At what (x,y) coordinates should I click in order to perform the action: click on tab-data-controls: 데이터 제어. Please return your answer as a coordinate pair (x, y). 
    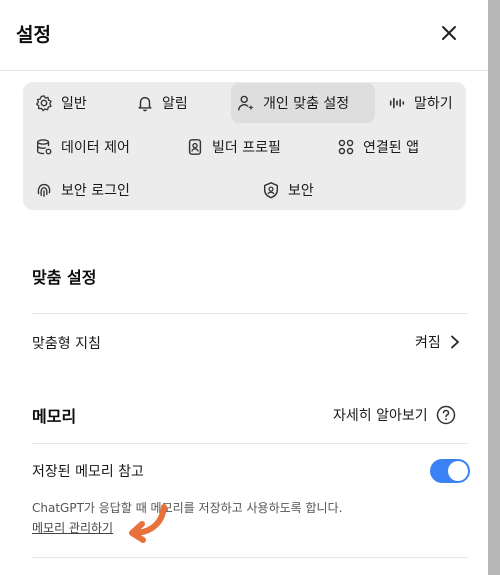
    Looking at the image, I should click on (82, 147).